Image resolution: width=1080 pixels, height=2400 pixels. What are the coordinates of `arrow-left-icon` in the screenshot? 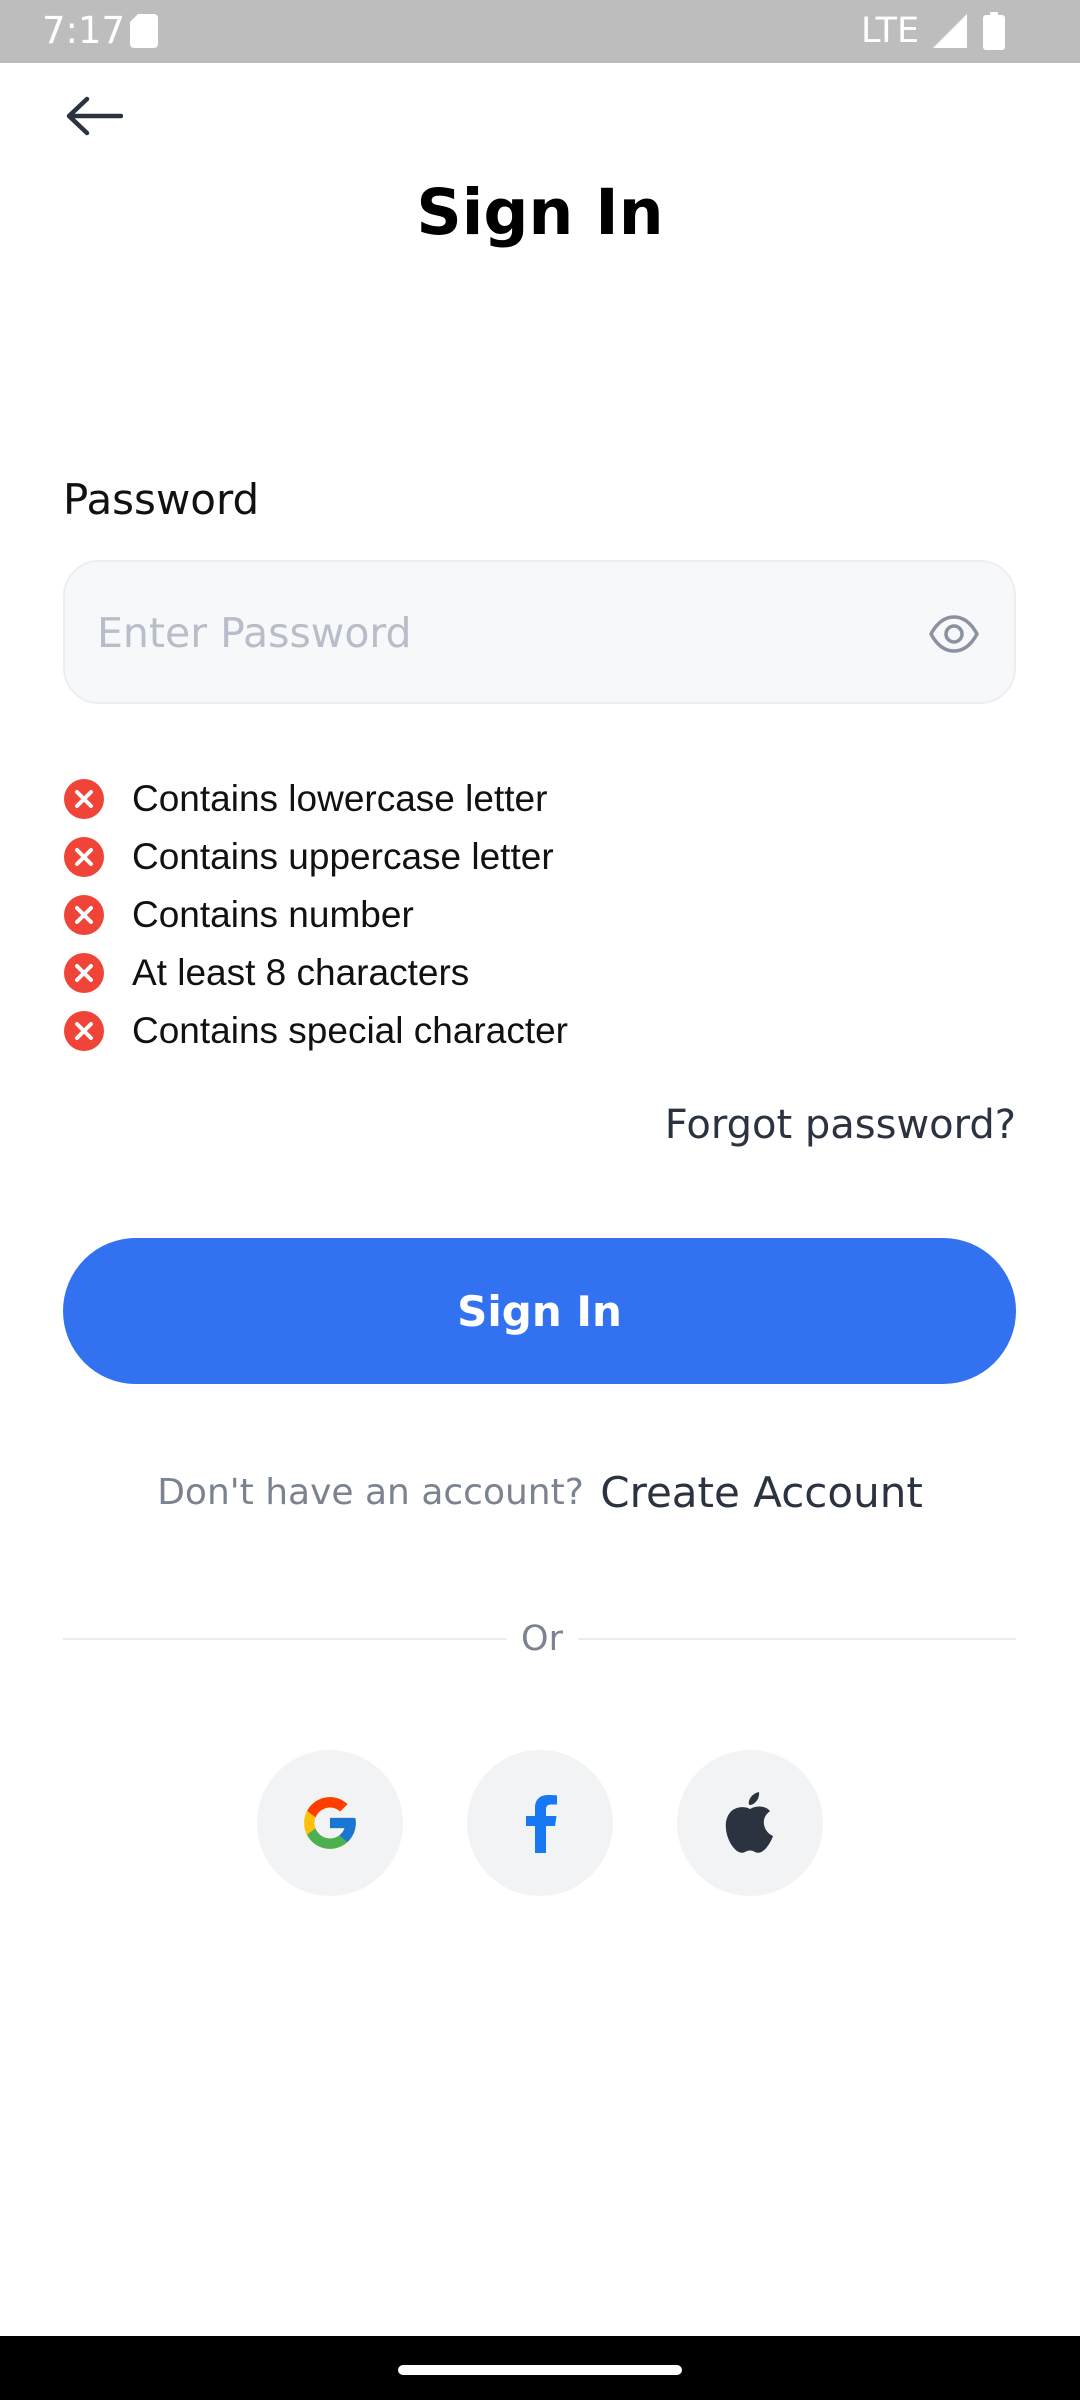 It's located at (94, 116).